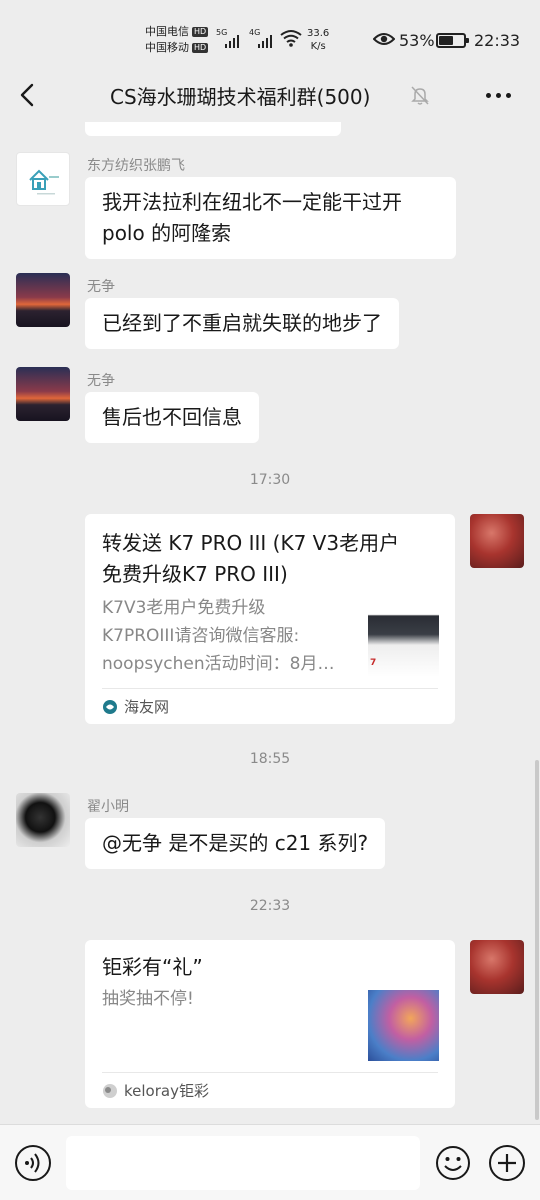 The height and width of the screenshot is (1200, 540). What do you see at coordinates (110, 706) in the screenshot?
I see `site-logo-icon` at bounding box center [110, 706].